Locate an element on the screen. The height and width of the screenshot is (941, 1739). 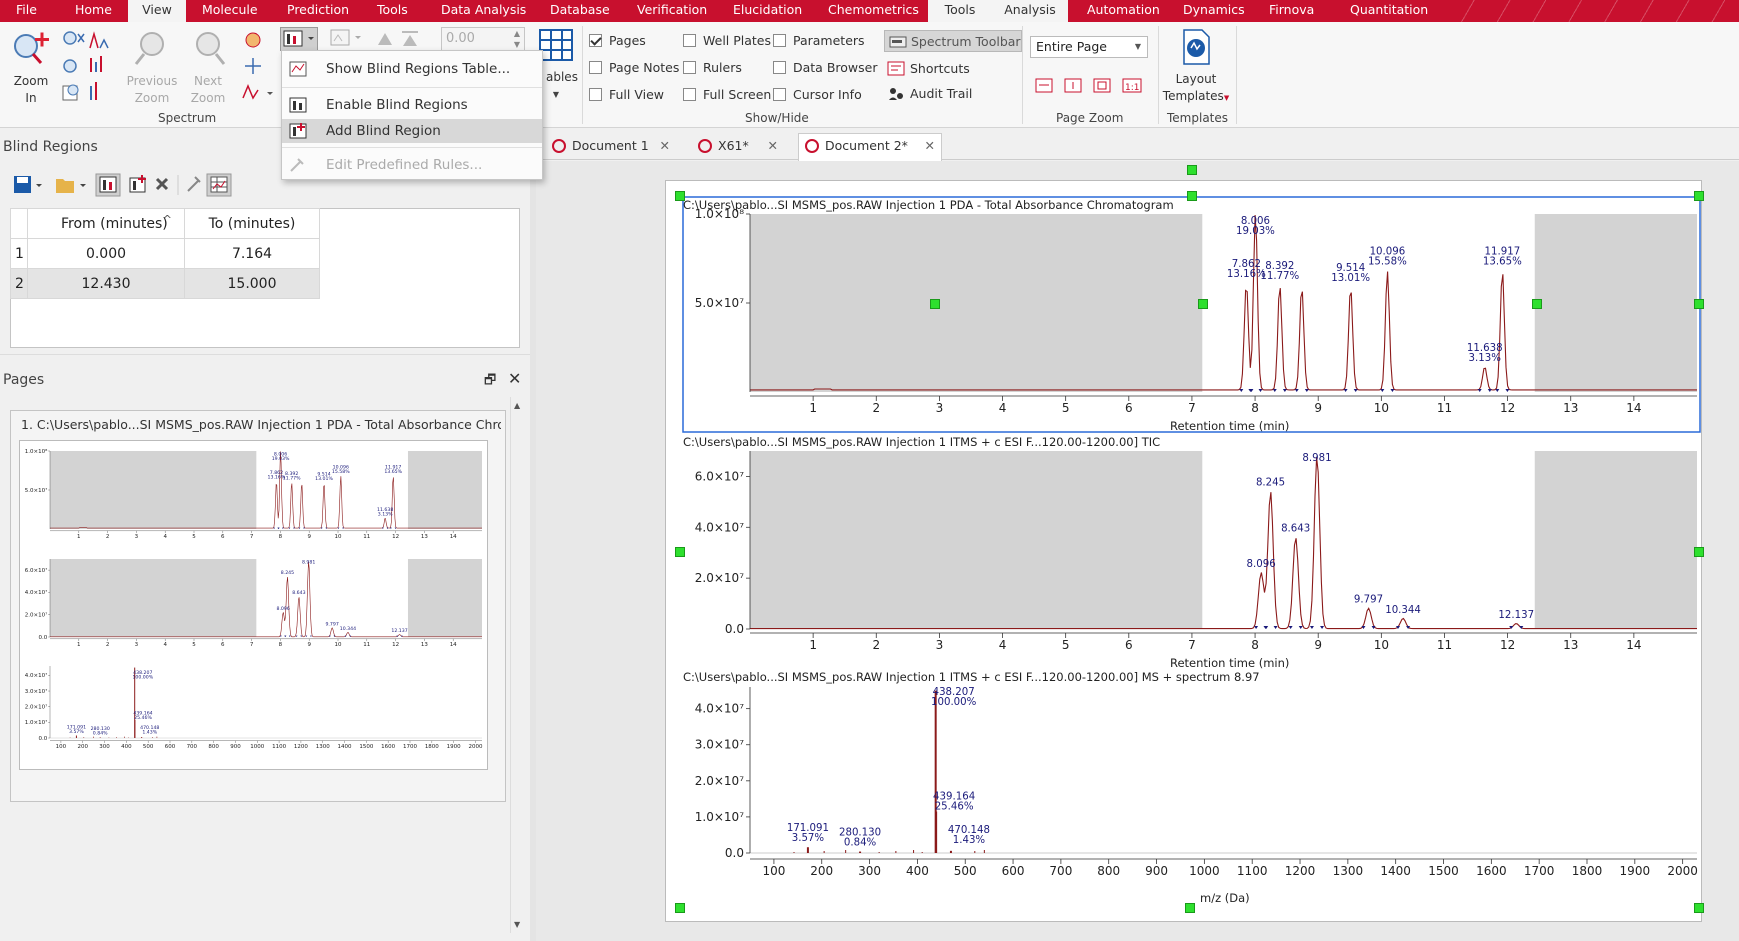
from-cell: 12.430 is located at coordinates (106, 283).